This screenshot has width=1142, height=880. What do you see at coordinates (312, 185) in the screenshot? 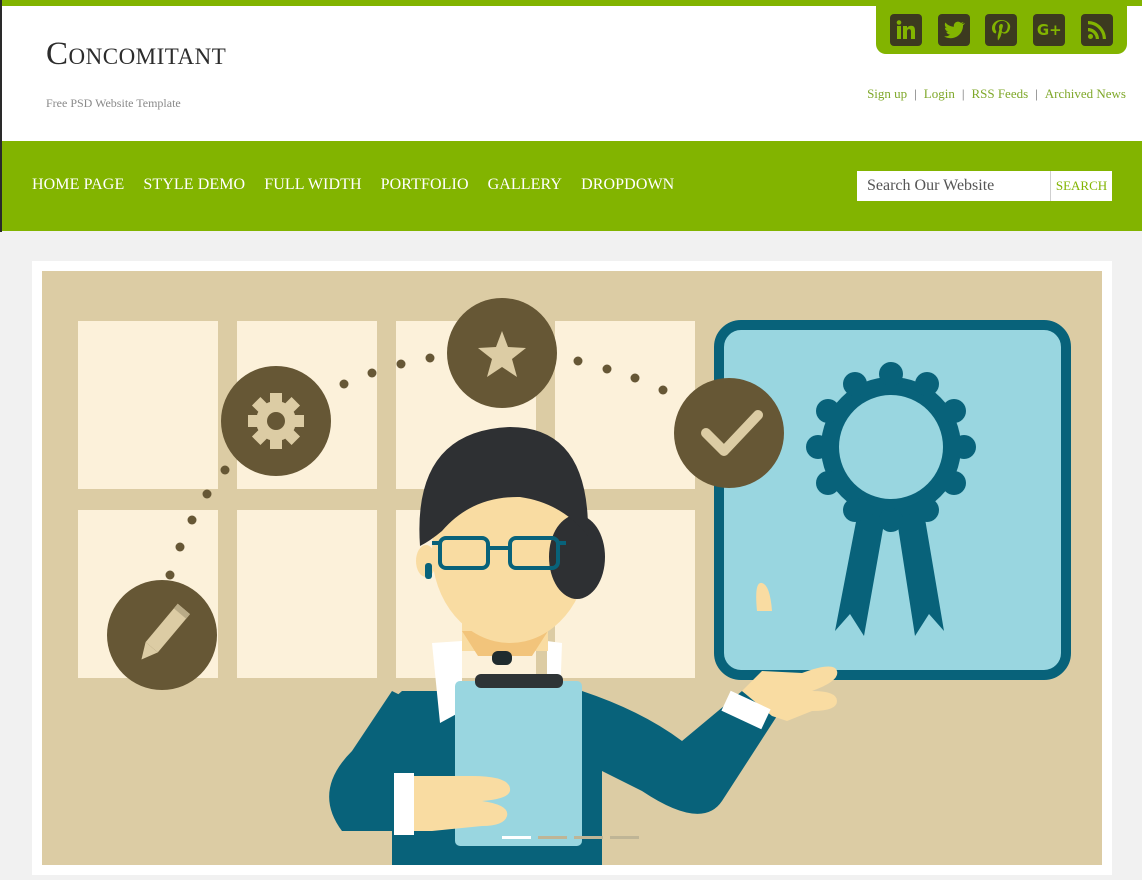
I see `nav-full-width: Full Width` at bounding box center [312, 185].